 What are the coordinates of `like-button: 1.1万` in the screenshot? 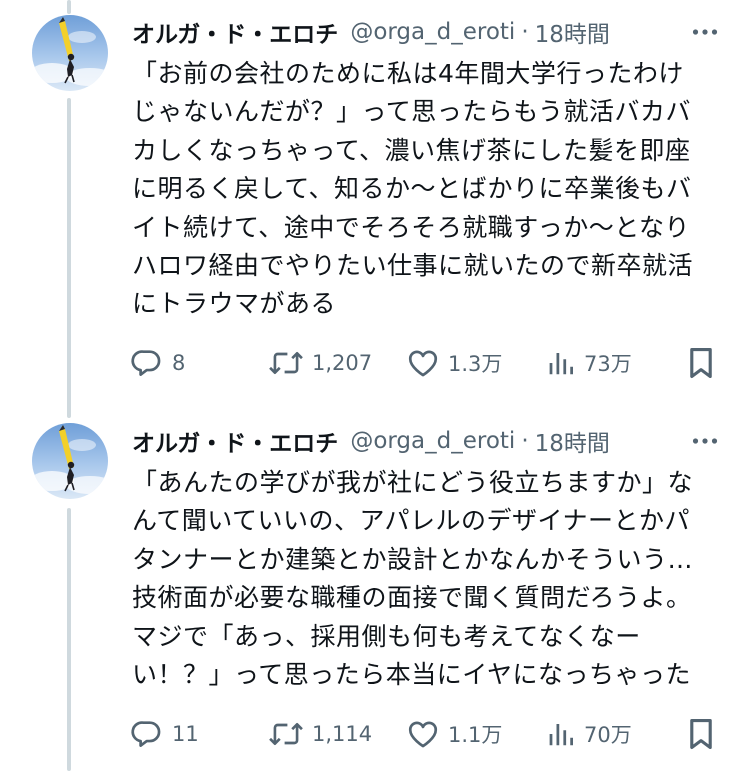 It's located at (454, 734).